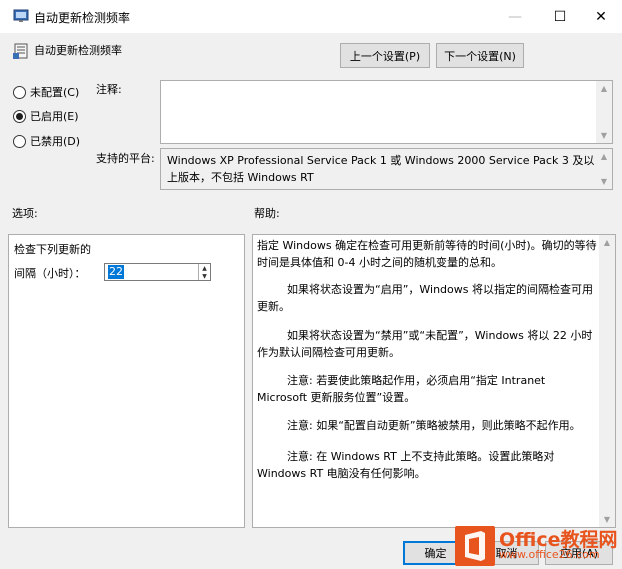  I want to click on next-setting-button: 下一个设置(N), so click(480, 55).